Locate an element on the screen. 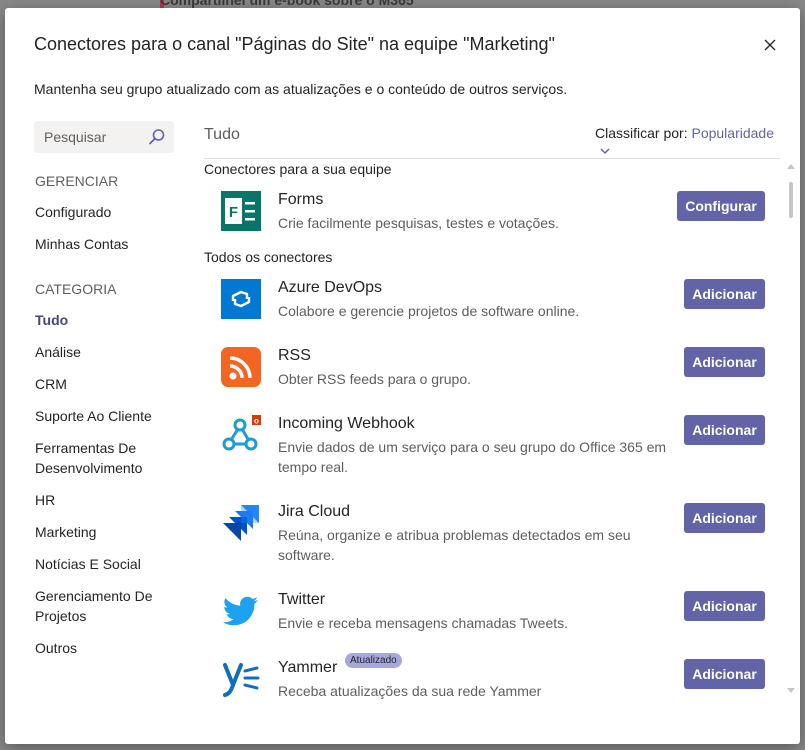  backdrop-post-title: Compartilhei um e-book sobre o M365 is located at coordinates (287, 4).